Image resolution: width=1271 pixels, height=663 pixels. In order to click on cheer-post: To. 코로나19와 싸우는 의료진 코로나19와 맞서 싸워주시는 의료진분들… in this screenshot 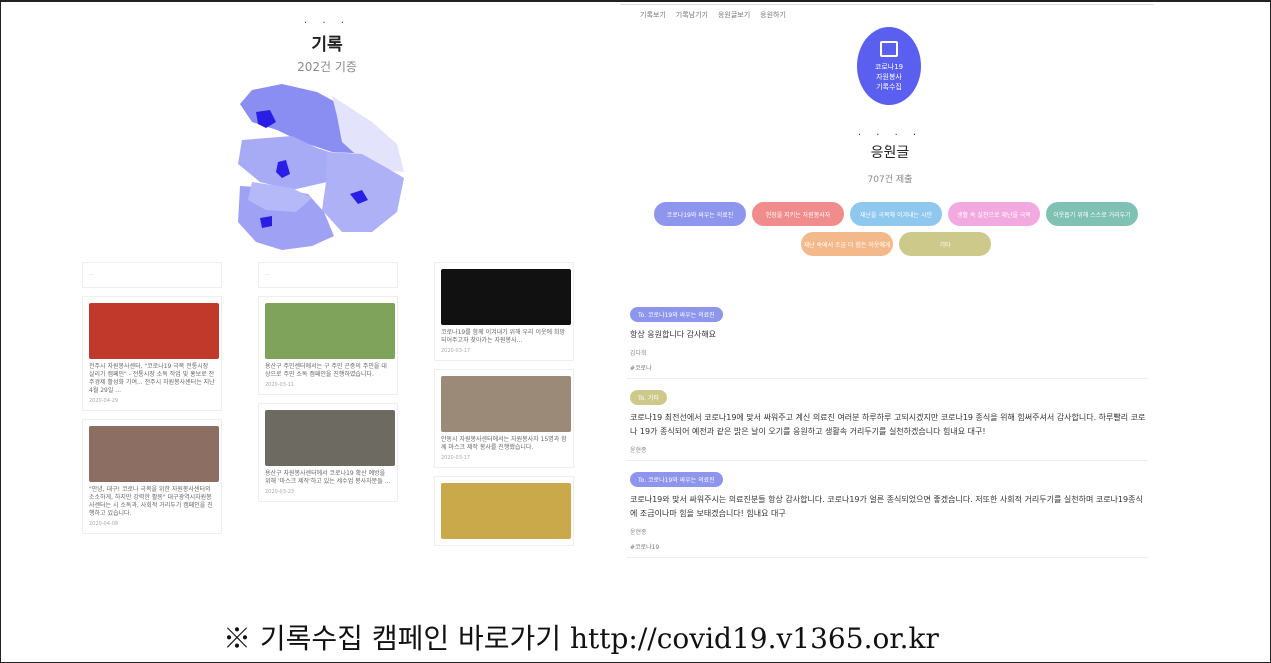, I will do `click(887, 509)`.